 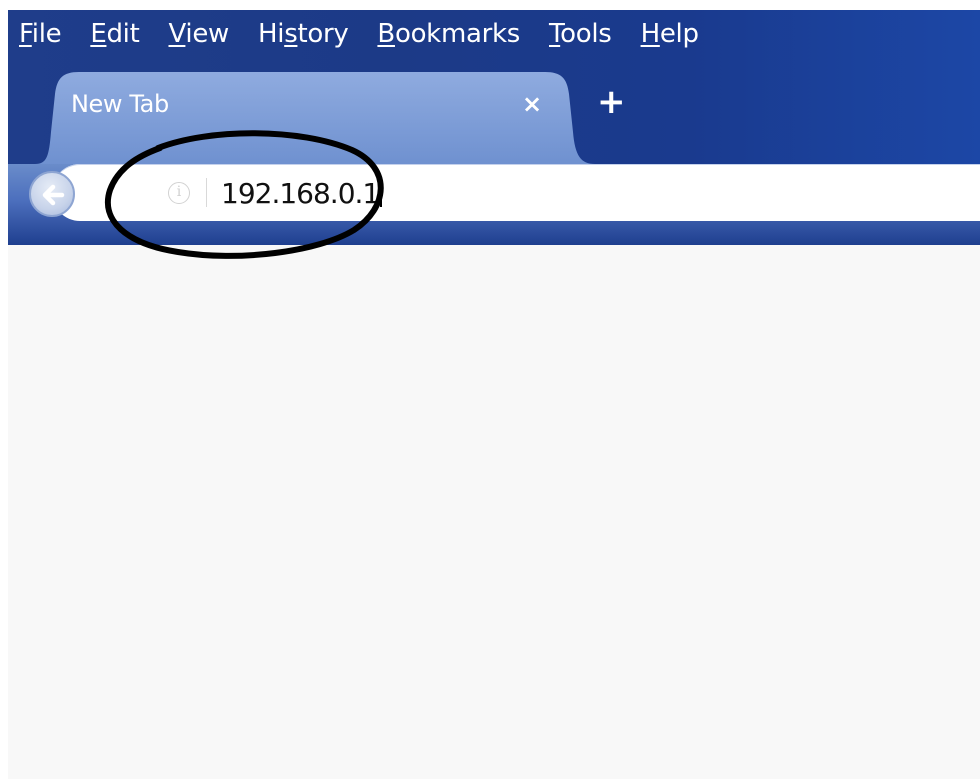 I want to click on menu-bookmarks: Bookmarks, so click(x=448, y=34).